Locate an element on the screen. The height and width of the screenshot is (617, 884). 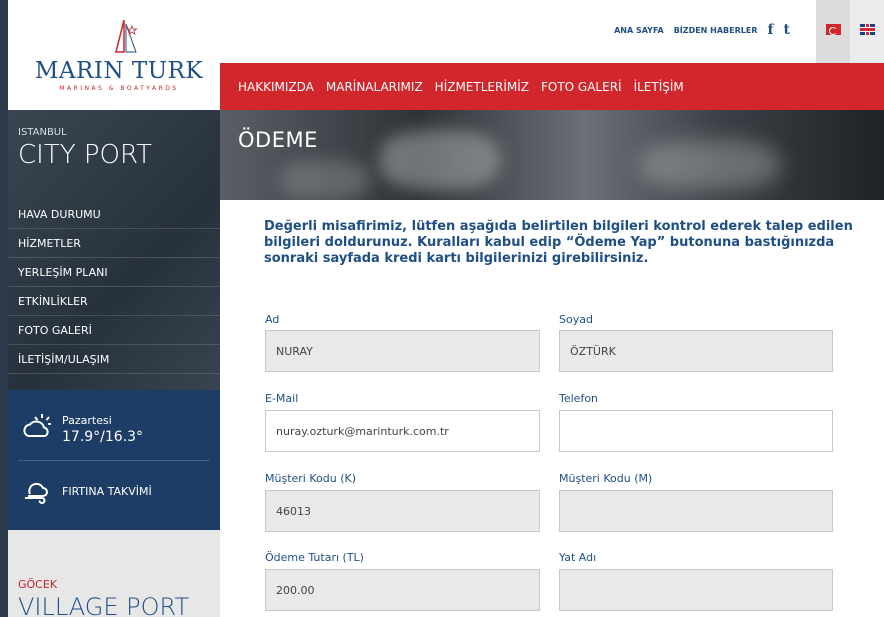
weather-temperature: 17.9°/16.3° is located at coordinates (103, 437).